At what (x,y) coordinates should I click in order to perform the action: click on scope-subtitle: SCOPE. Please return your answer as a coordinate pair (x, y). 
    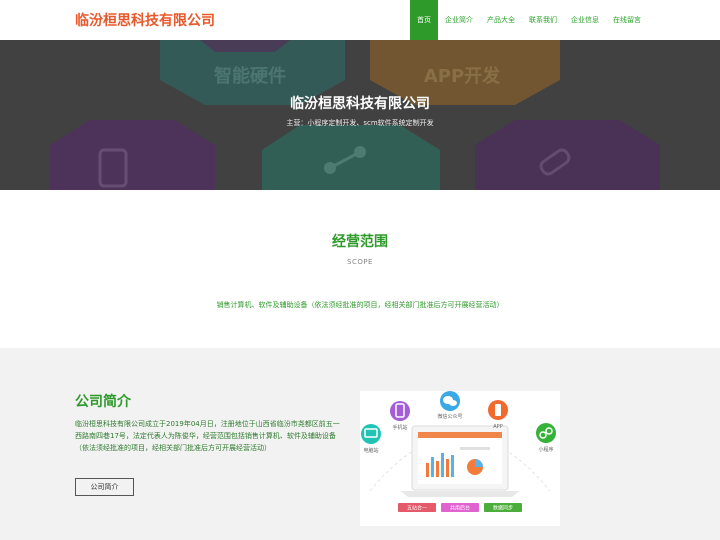
    Looking at the image, I should click on (360, 262).